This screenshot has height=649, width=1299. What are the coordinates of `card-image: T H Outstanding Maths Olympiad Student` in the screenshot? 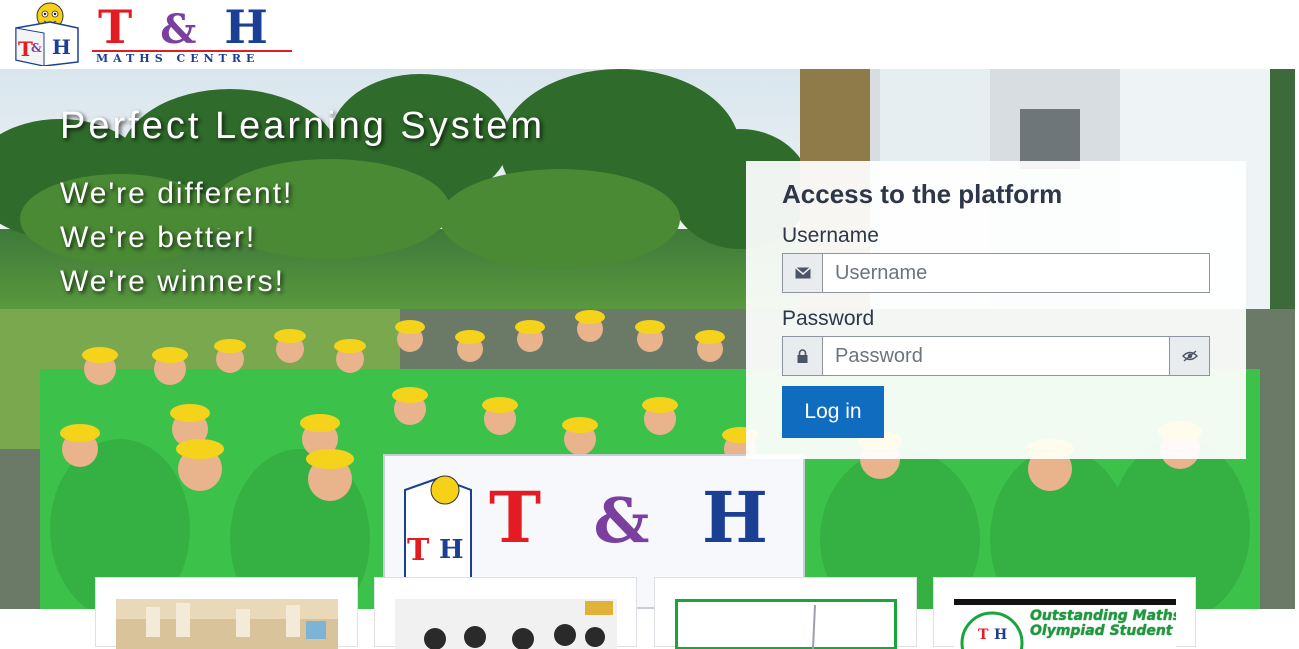 It's located at (1065, 624).